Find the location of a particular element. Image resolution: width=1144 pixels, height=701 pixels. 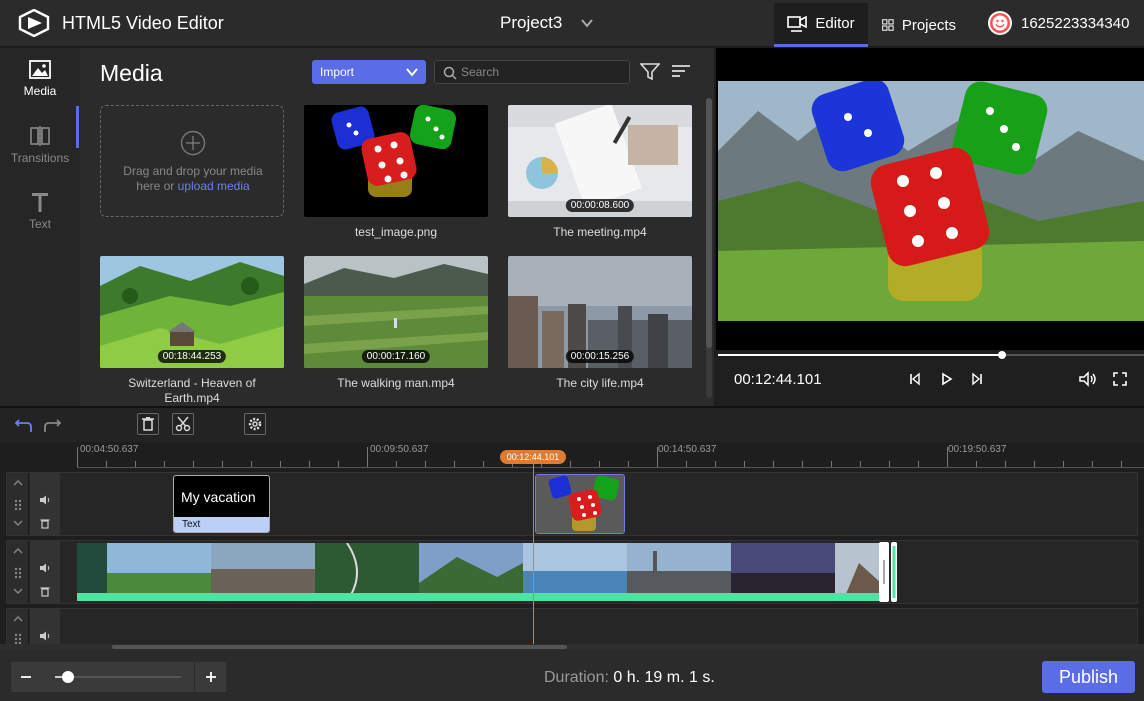

split-button is located at coordinates (183, 424).